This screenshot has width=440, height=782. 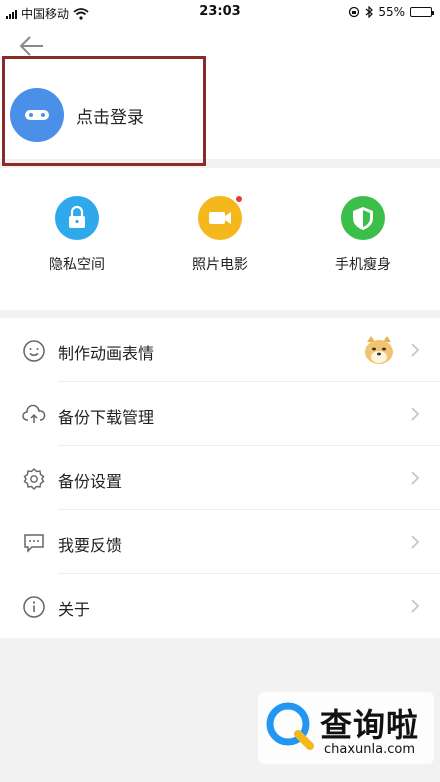 I want to click on avatar, so click(x=37, y=115).